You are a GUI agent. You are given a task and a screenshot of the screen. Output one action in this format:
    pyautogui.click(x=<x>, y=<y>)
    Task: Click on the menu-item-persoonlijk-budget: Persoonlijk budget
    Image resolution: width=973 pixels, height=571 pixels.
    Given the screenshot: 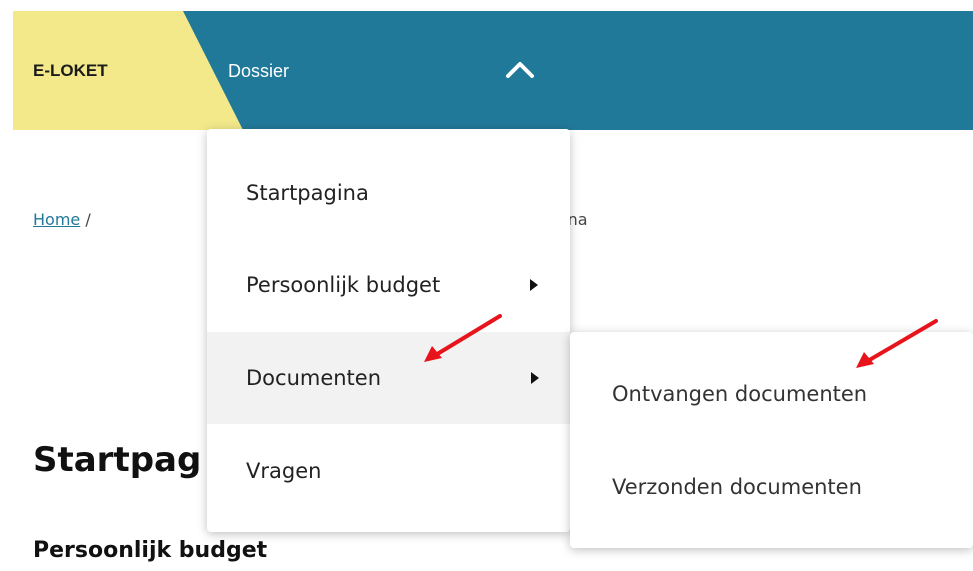 What is the action you would take?
    pyautogui.click(x=388, y=285)
    